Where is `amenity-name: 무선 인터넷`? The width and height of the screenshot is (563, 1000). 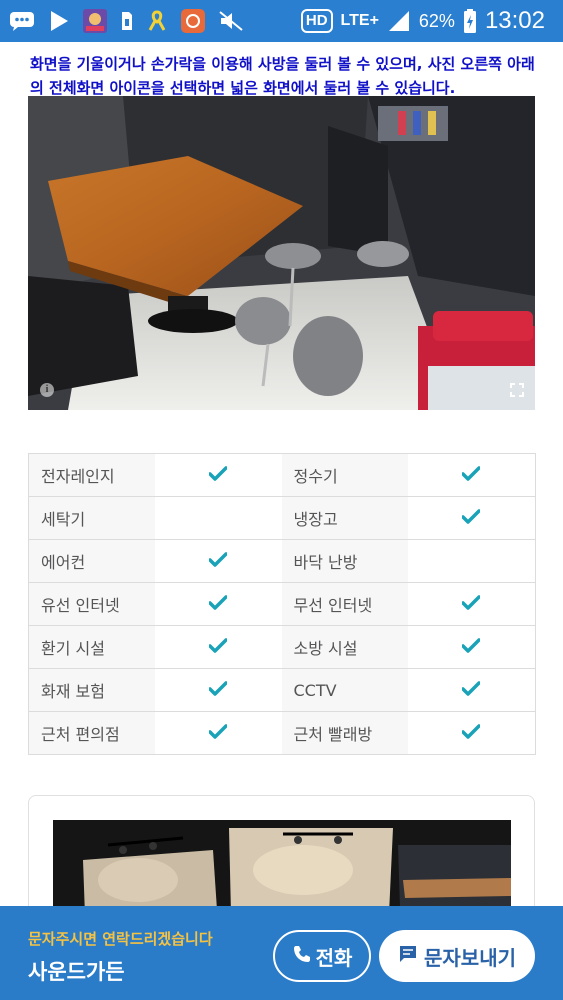
amenity-name: 무선 인터넷 is located at coordinates (344, 604).